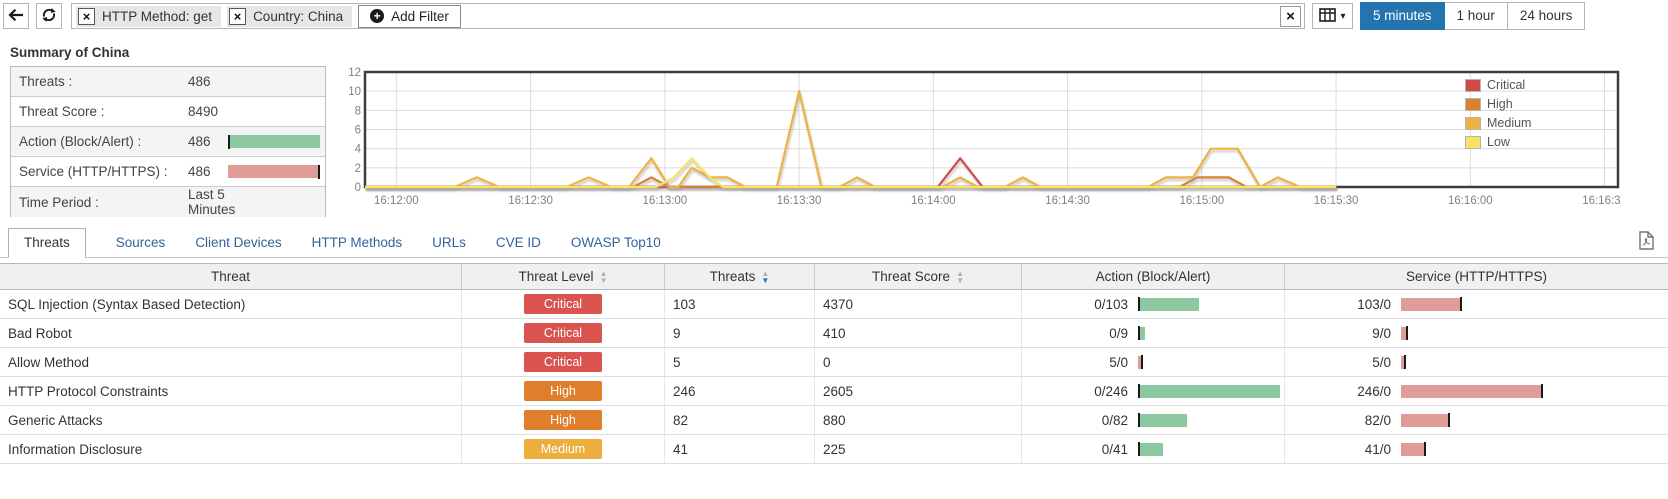  What do you see at coordinates (1114, 449) in the screenshot?
I see `ratio-value: 0/41` at bounding box center [1114, 449].